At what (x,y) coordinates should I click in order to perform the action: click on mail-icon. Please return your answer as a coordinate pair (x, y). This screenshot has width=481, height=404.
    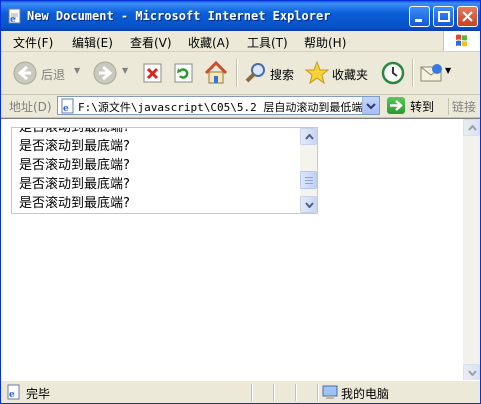
    Looking at the image, I should click on (432, 73).